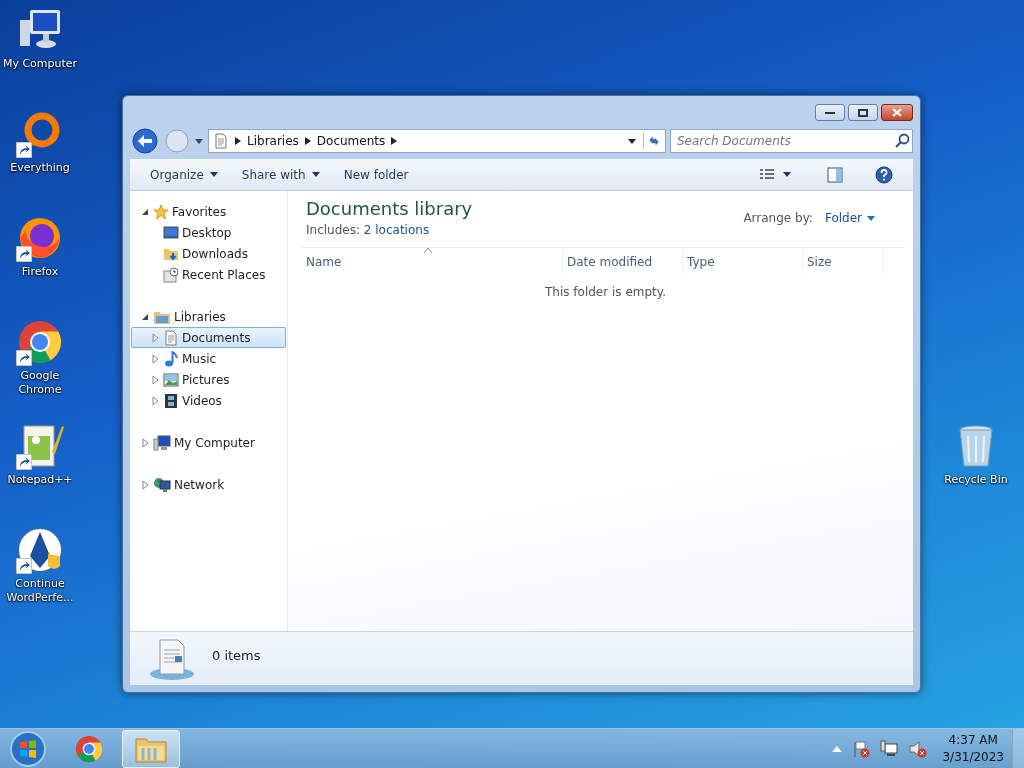  I want to click on address-dropdown-icon, so click(632, 141).